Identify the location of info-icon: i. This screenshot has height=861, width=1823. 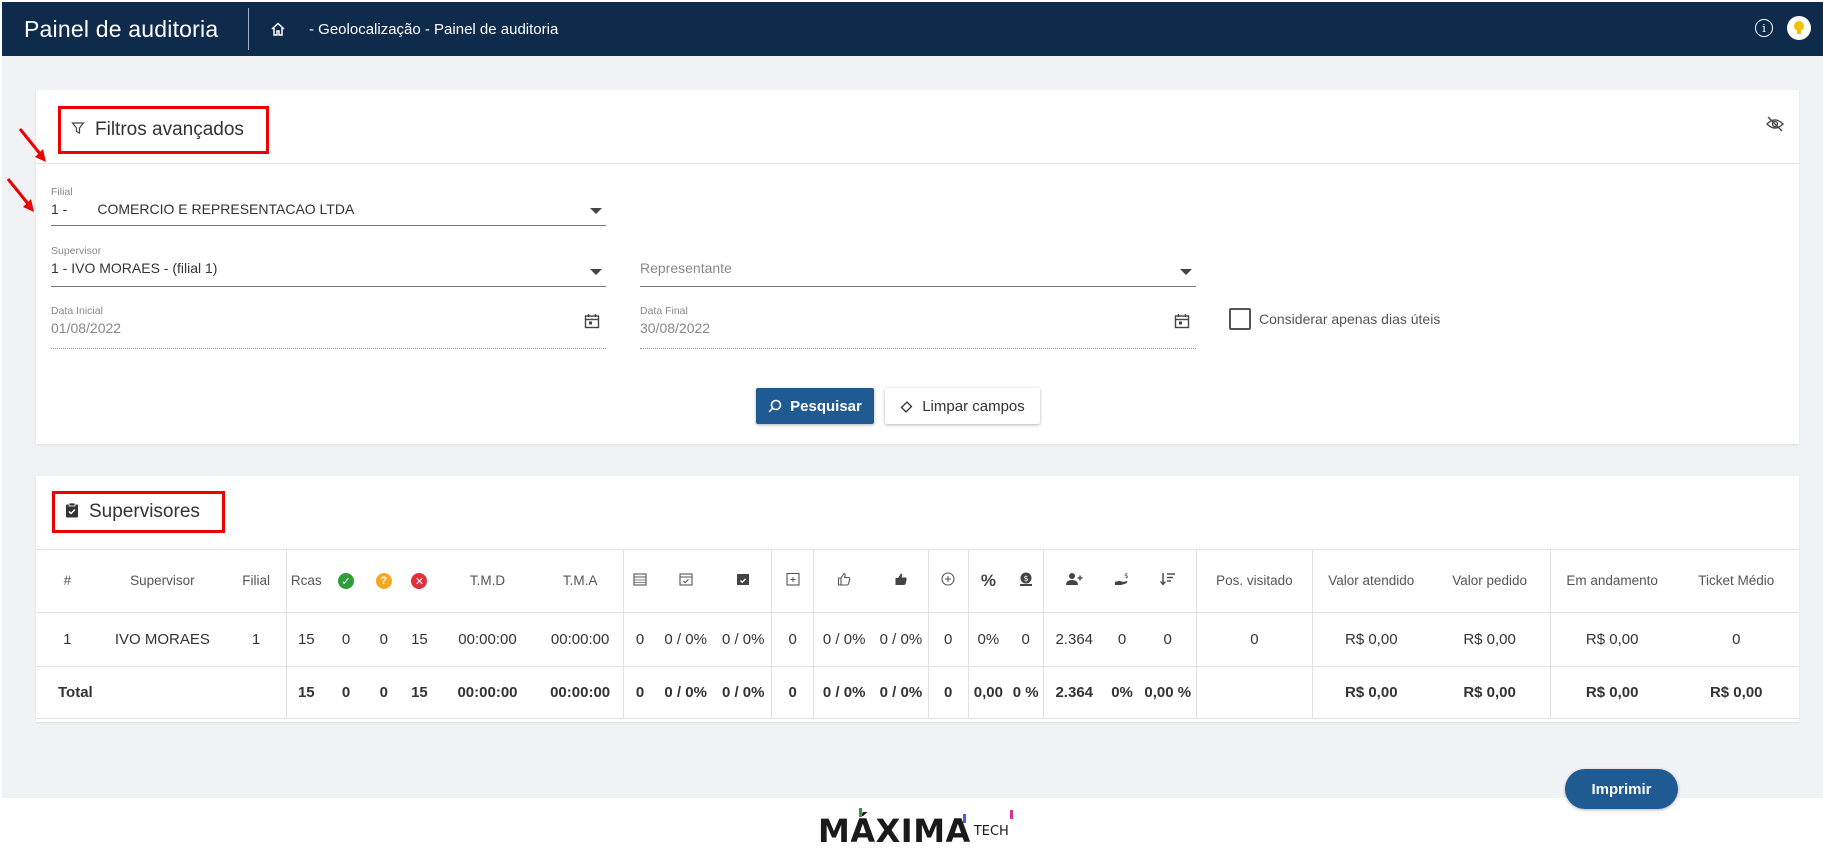
(1764, 28).